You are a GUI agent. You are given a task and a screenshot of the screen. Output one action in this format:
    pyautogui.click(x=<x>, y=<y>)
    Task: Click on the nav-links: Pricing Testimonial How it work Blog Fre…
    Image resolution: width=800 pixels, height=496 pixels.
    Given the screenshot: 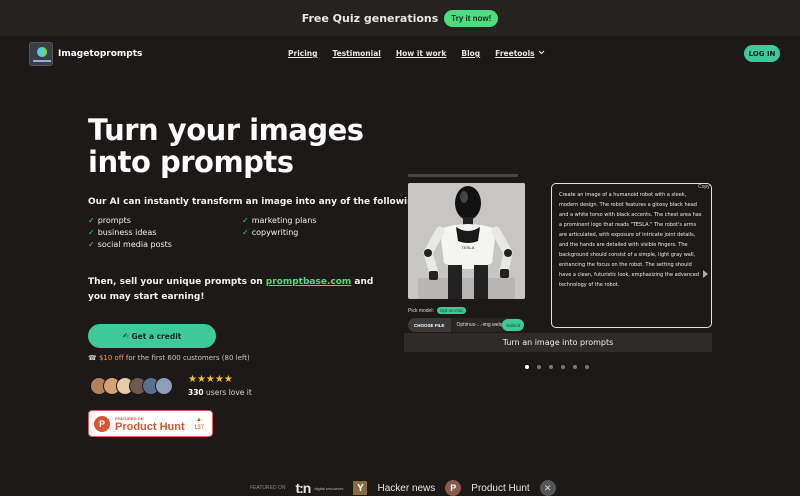 What is the action you would take?
    pyautogui.click(x=416, y=53)
    